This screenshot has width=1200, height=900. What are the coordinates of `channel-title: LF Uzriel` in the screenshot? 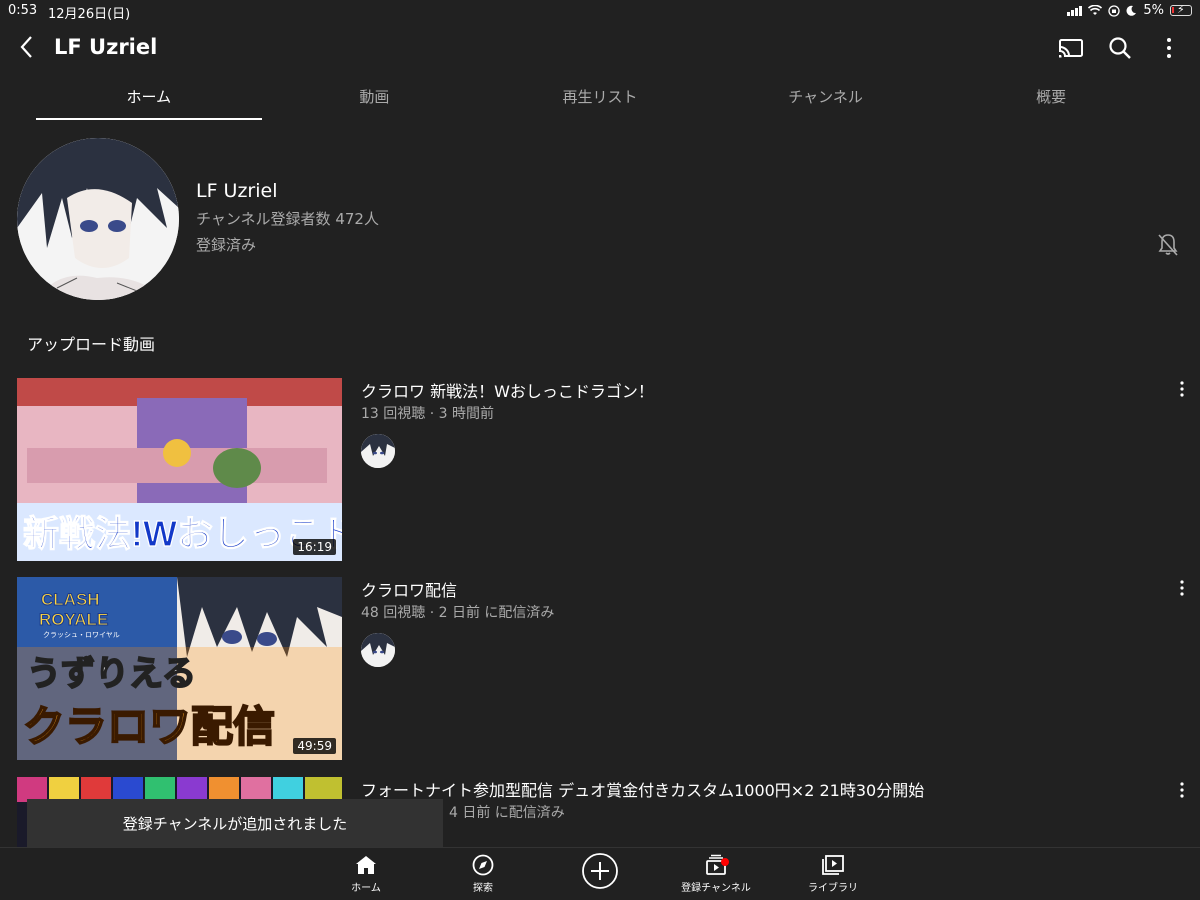 It's located at (106, 47).